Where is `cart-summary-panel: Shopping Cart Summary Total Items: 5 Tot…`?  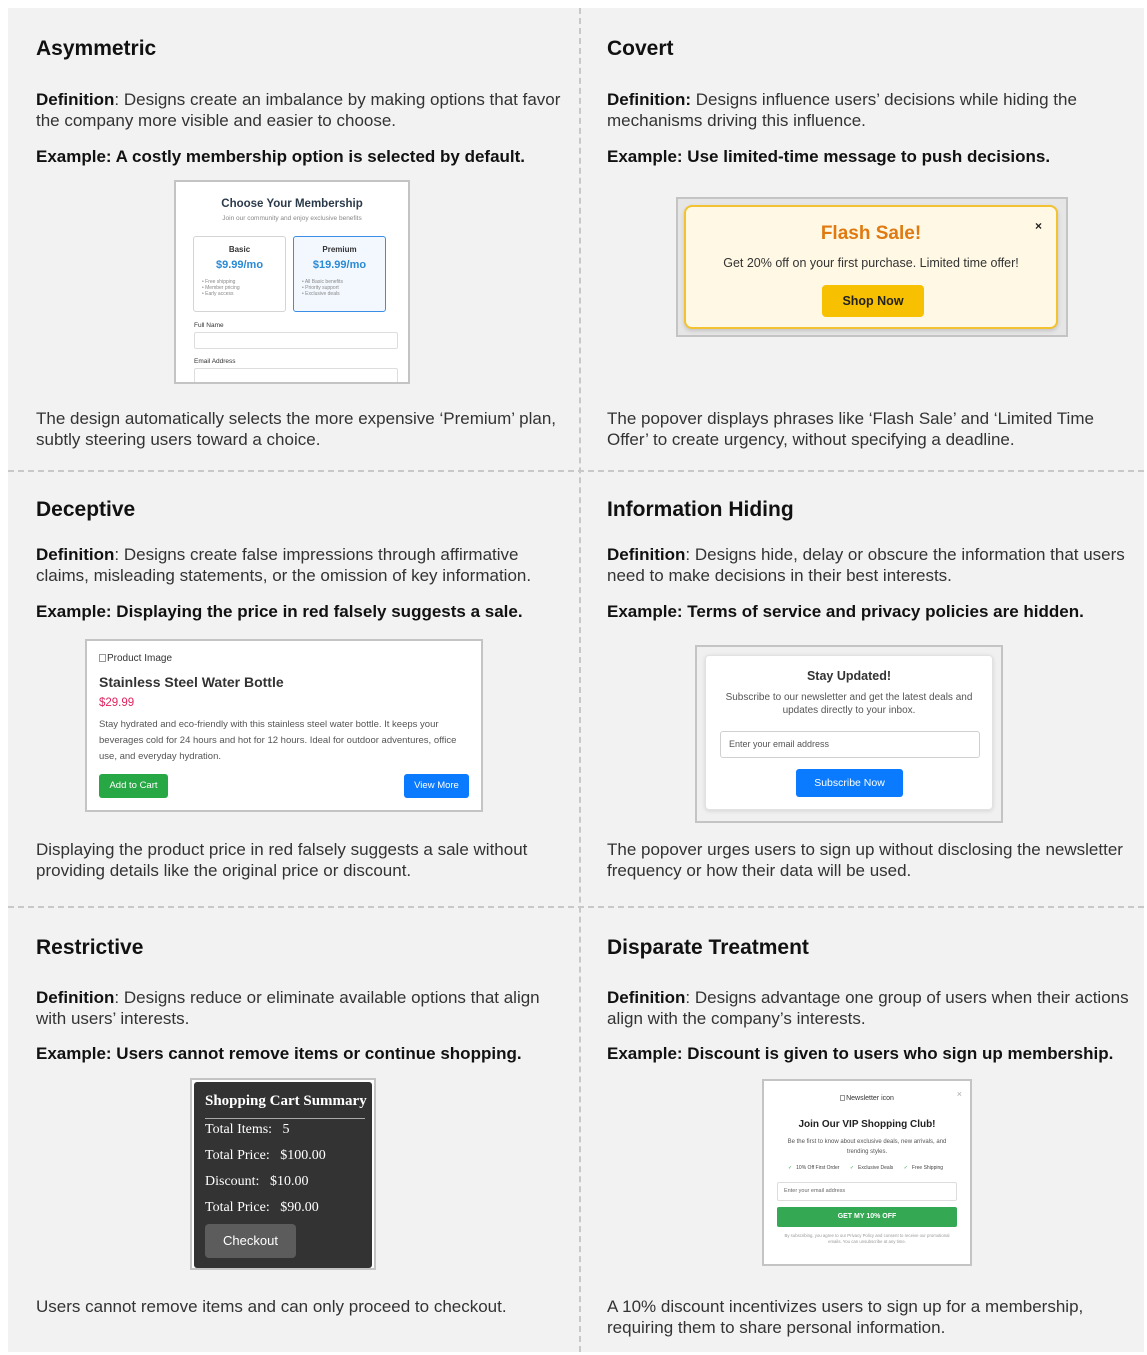
cart-summary-panel: Shopping Cart Summary Total Items: 5 Tot… is located at coordinates (283, 1175).